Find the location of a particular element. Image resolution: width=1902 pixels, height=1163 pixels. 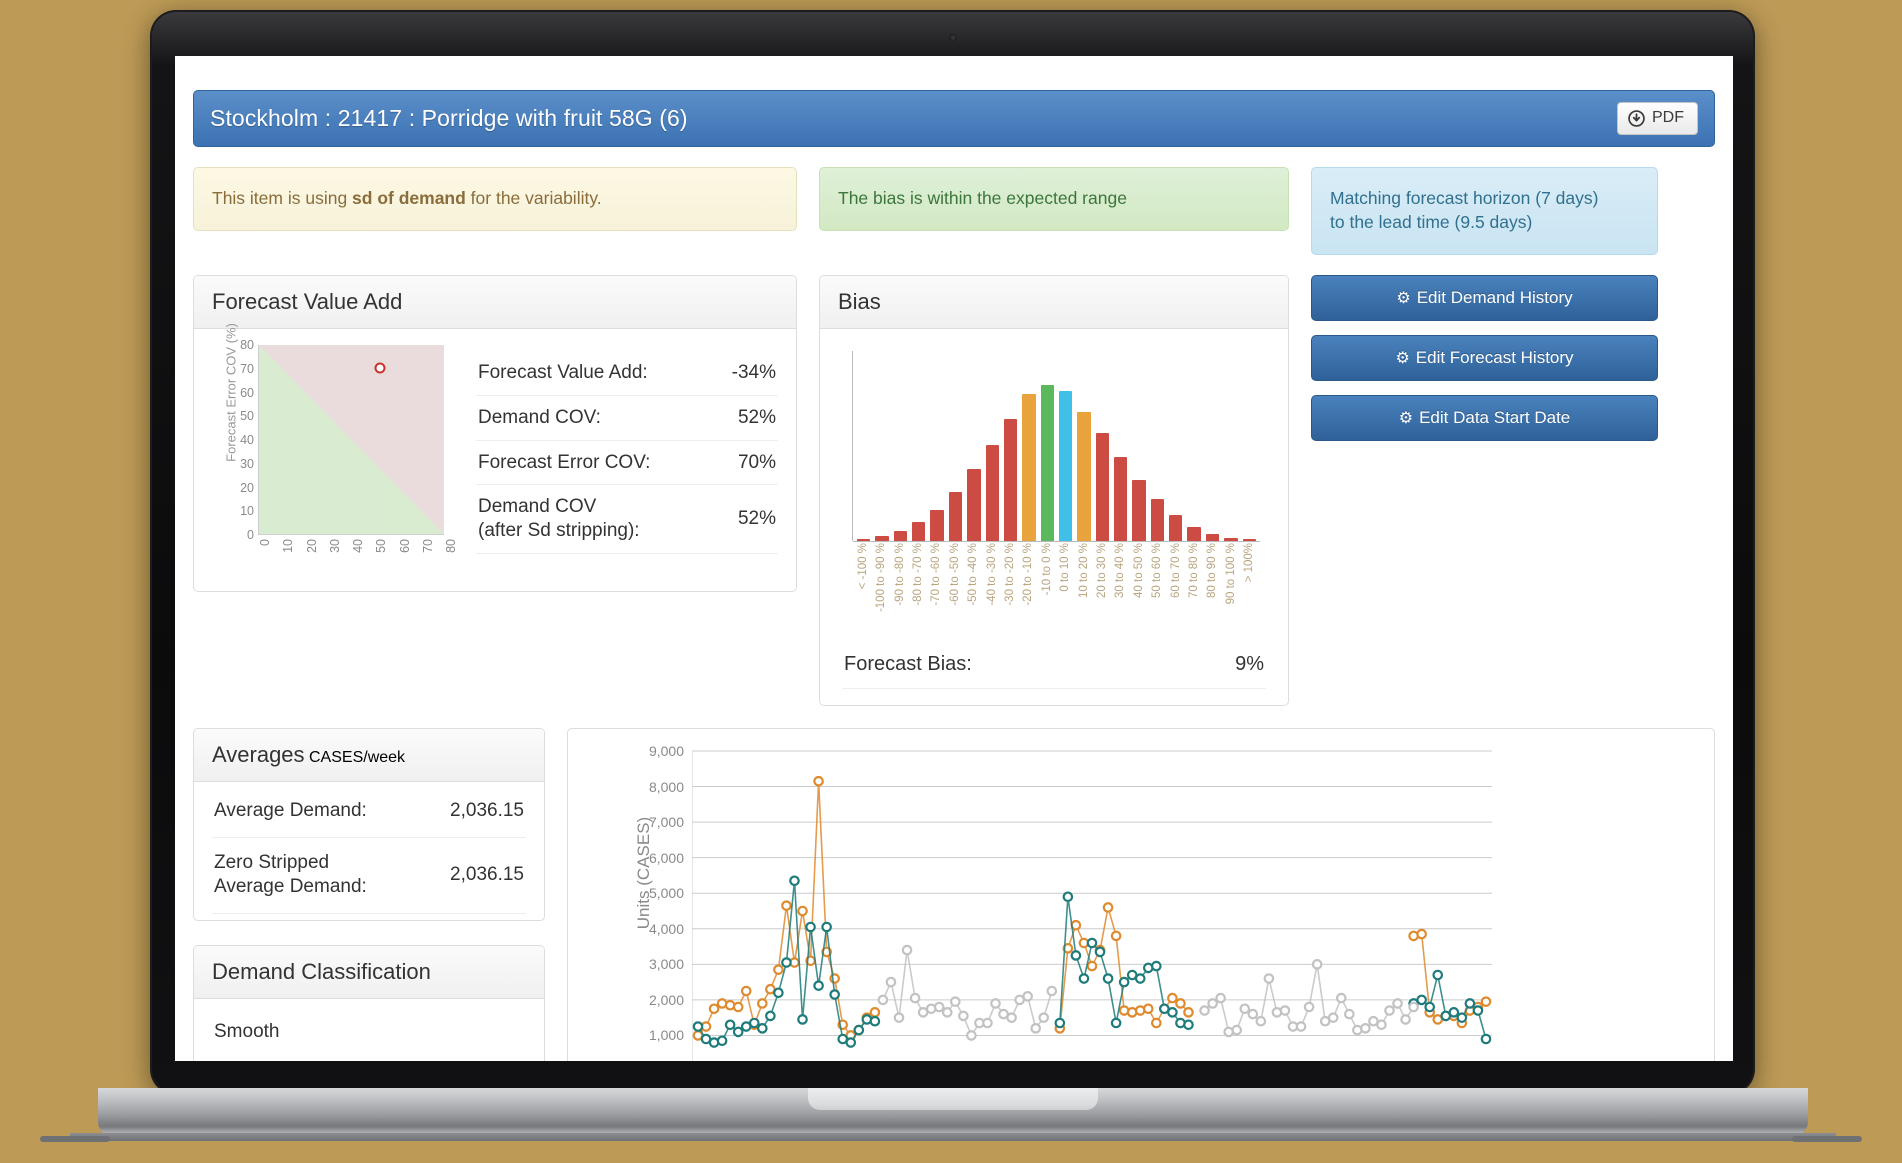

stat-row-stripped: Demand COV (after Sd stripping): 52% is located at coordinates (627, 519).